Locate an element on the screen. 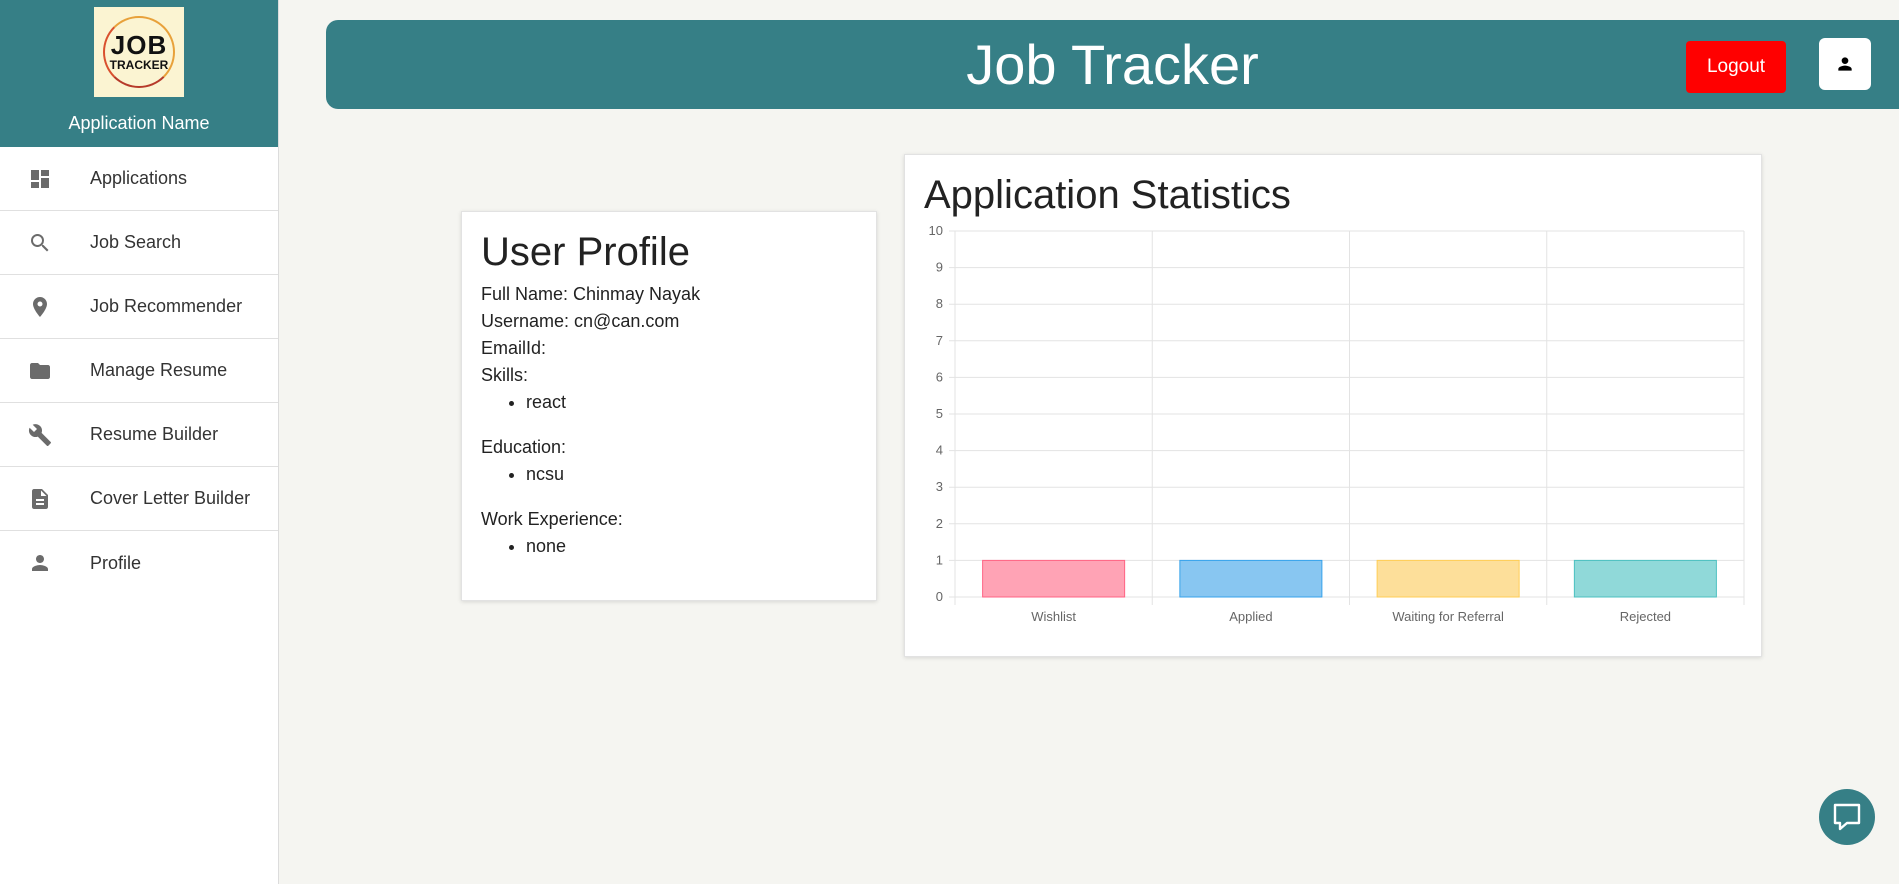  skills-list: react is located at coordinates (669, 402).